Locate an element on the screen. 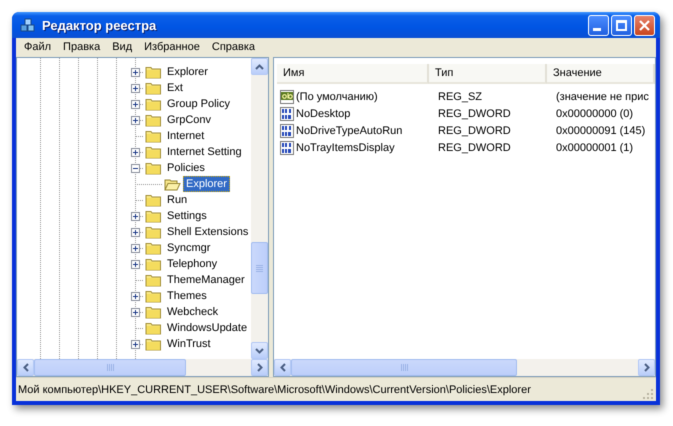 Image resolution: width=673 pixels, height=426 pixels. menu-item: Вид is located at coordinates (122, 47).